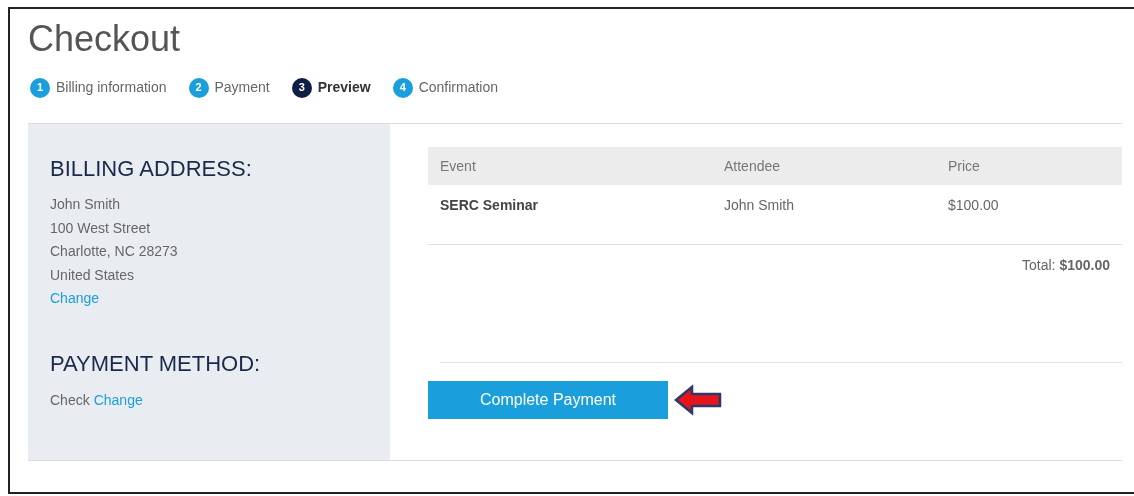  I want to click on step-tab: 2 Payment, so click(229, 87).